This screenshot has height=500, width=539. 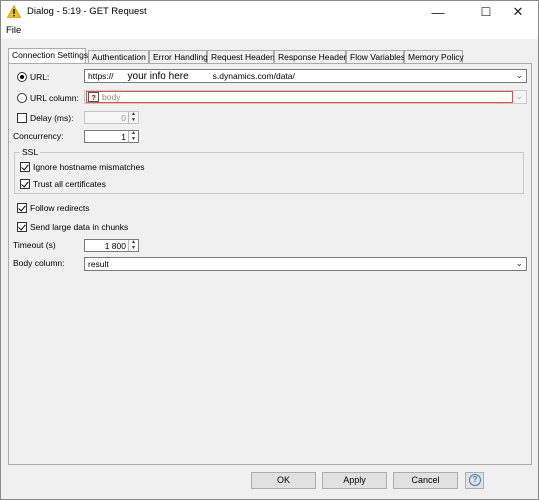 I want to click on delay-value: 0, so click(x=123, y=118).